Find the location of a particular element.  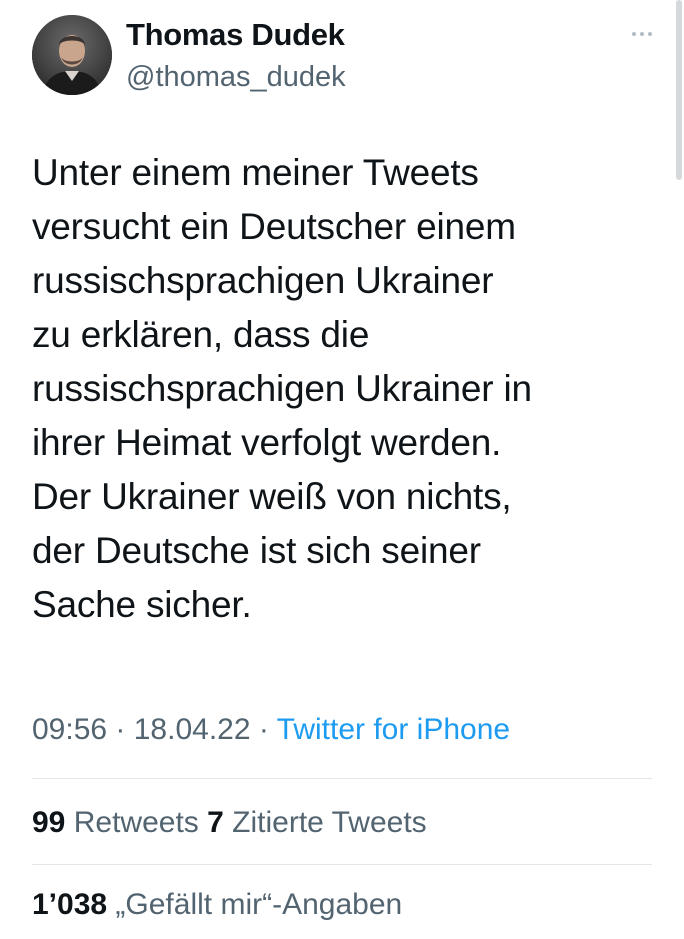

scrollbar is located at coordinates (679, 90).